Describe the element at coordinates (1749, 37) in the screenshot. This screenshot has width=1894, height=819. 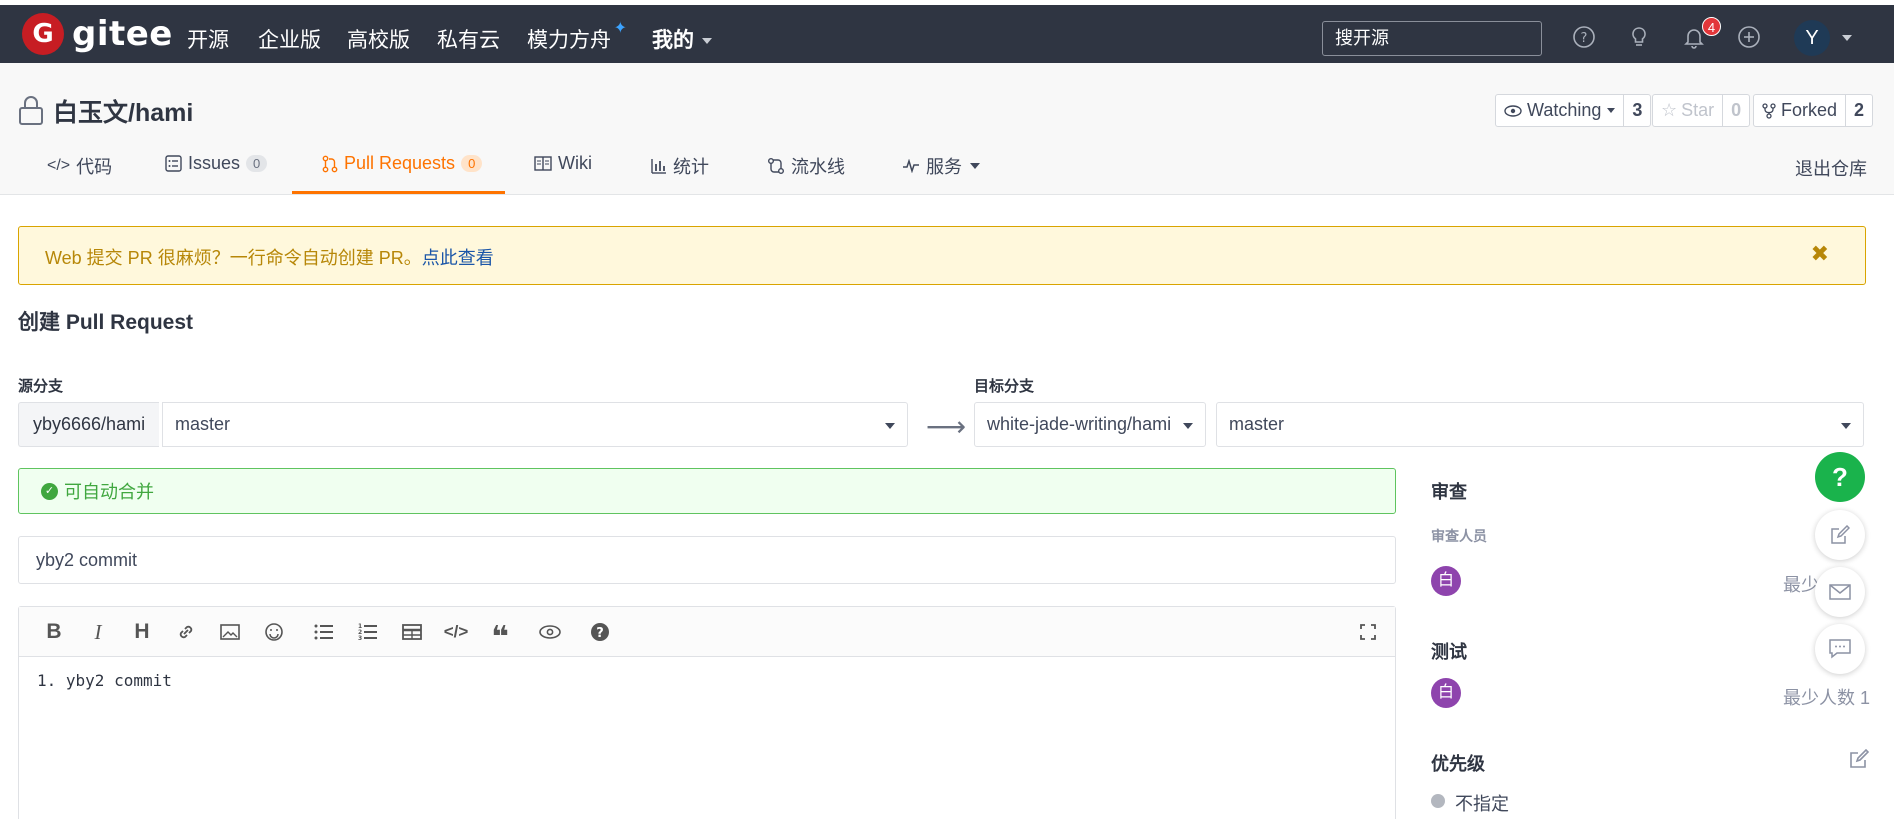
I see `add-circle-icon` at that location.